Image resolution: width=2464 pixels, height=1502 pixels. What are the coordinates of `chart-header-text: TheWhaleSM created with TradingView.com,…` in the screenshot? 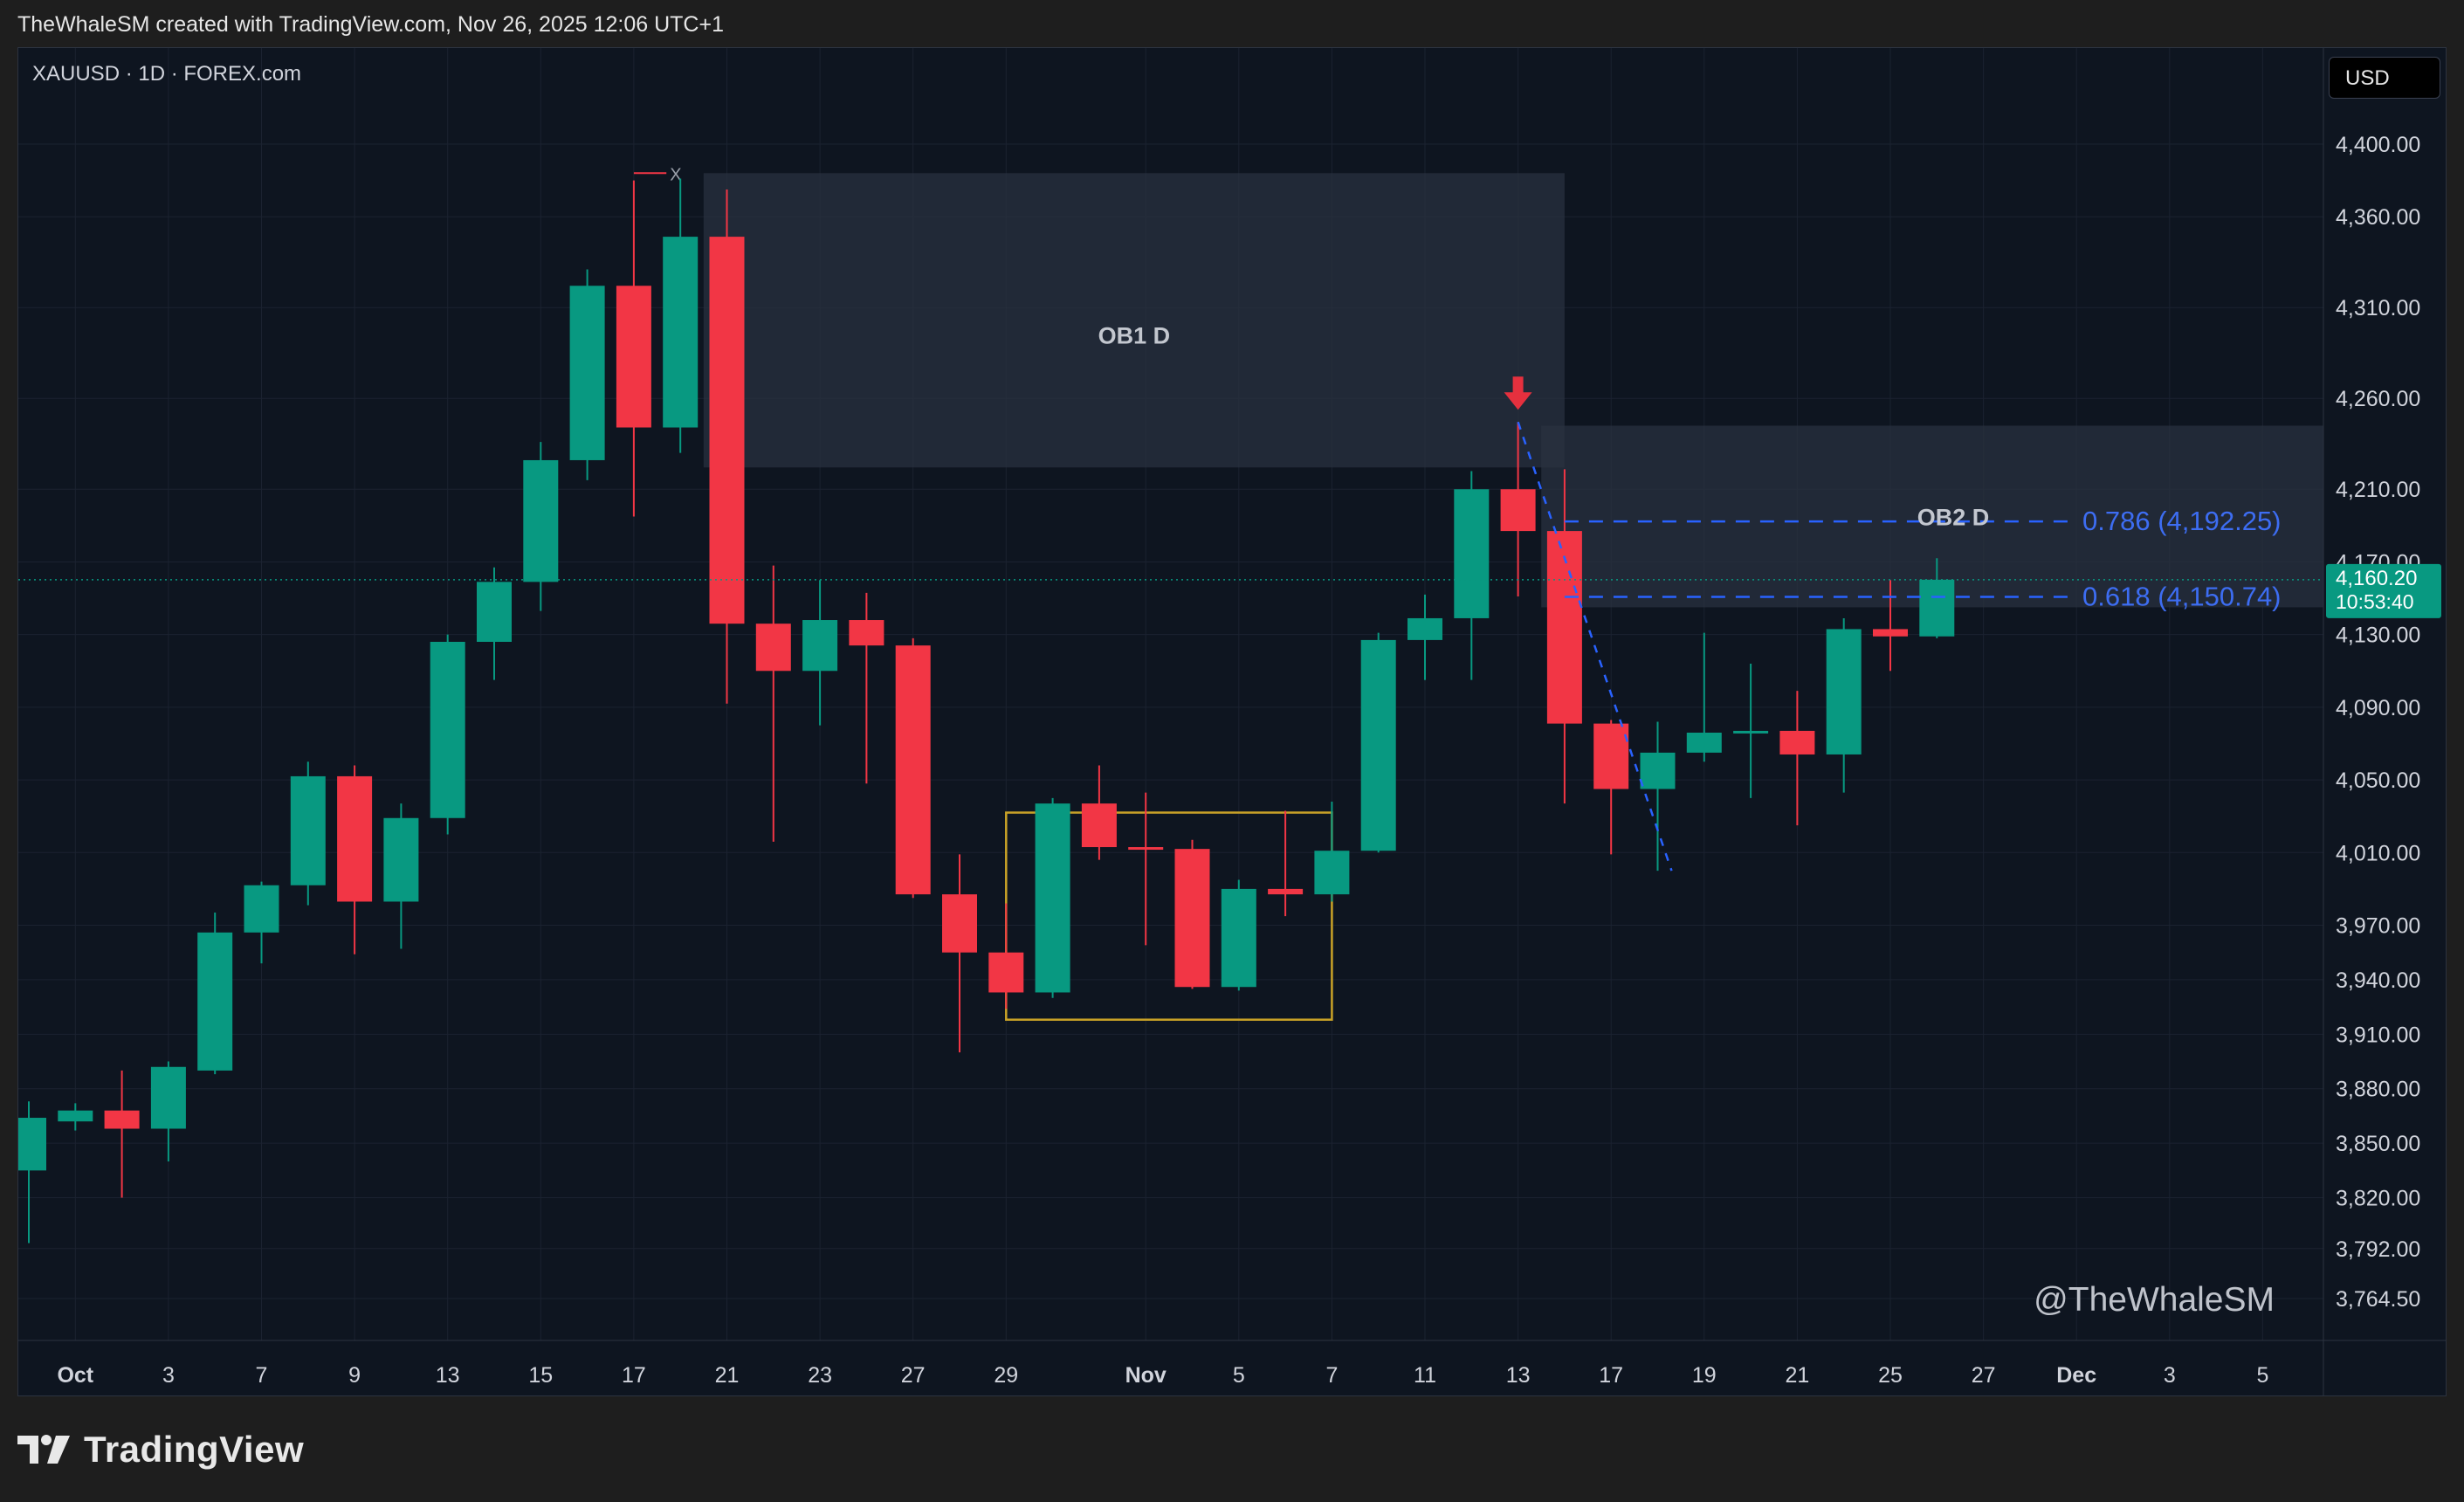 It's located at (370, 24).